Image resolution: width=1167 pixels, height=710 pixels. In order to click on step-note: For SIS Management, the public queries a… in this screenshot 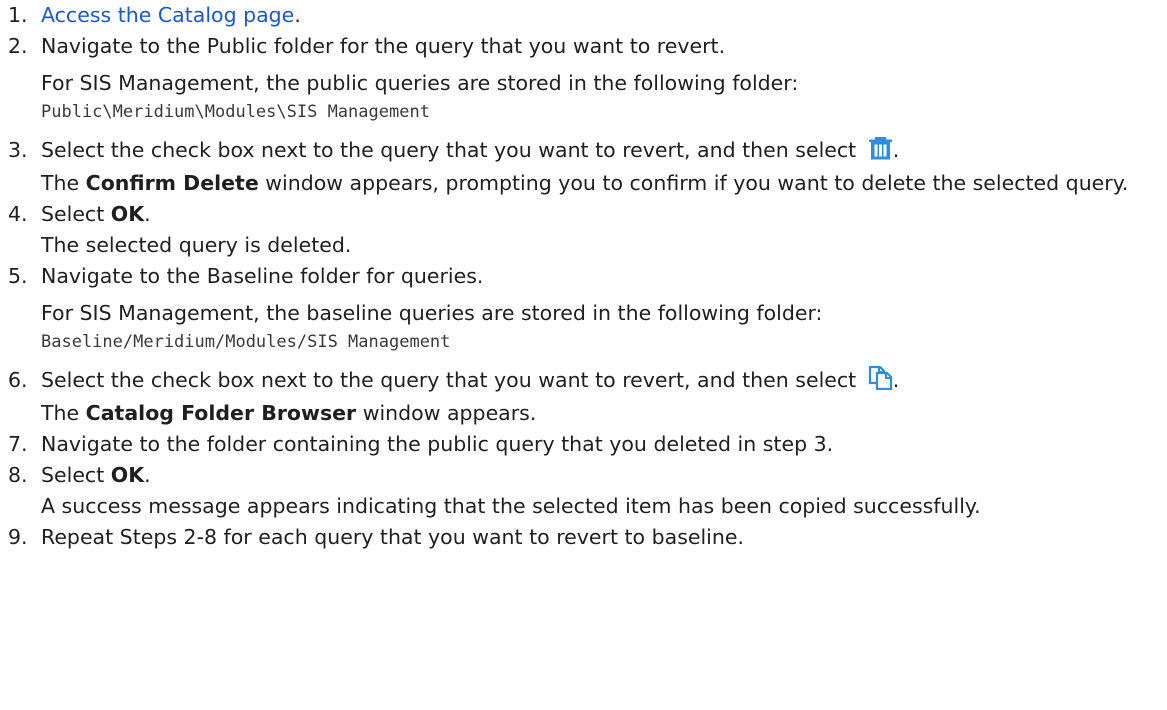, I will do `click(420, 83)`.